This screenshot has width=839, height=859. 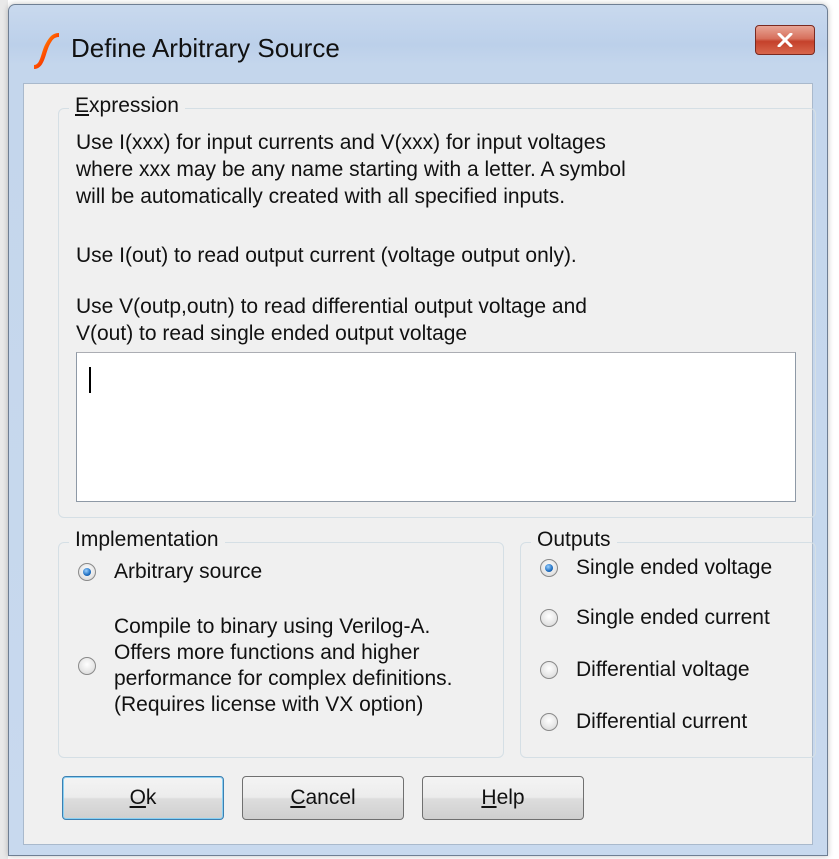 What do you see at coordinates (269, 704) in the screenshot?
I see `compile-option-line-4: (Requires license with VX option)` at bounding box center [269, 704].